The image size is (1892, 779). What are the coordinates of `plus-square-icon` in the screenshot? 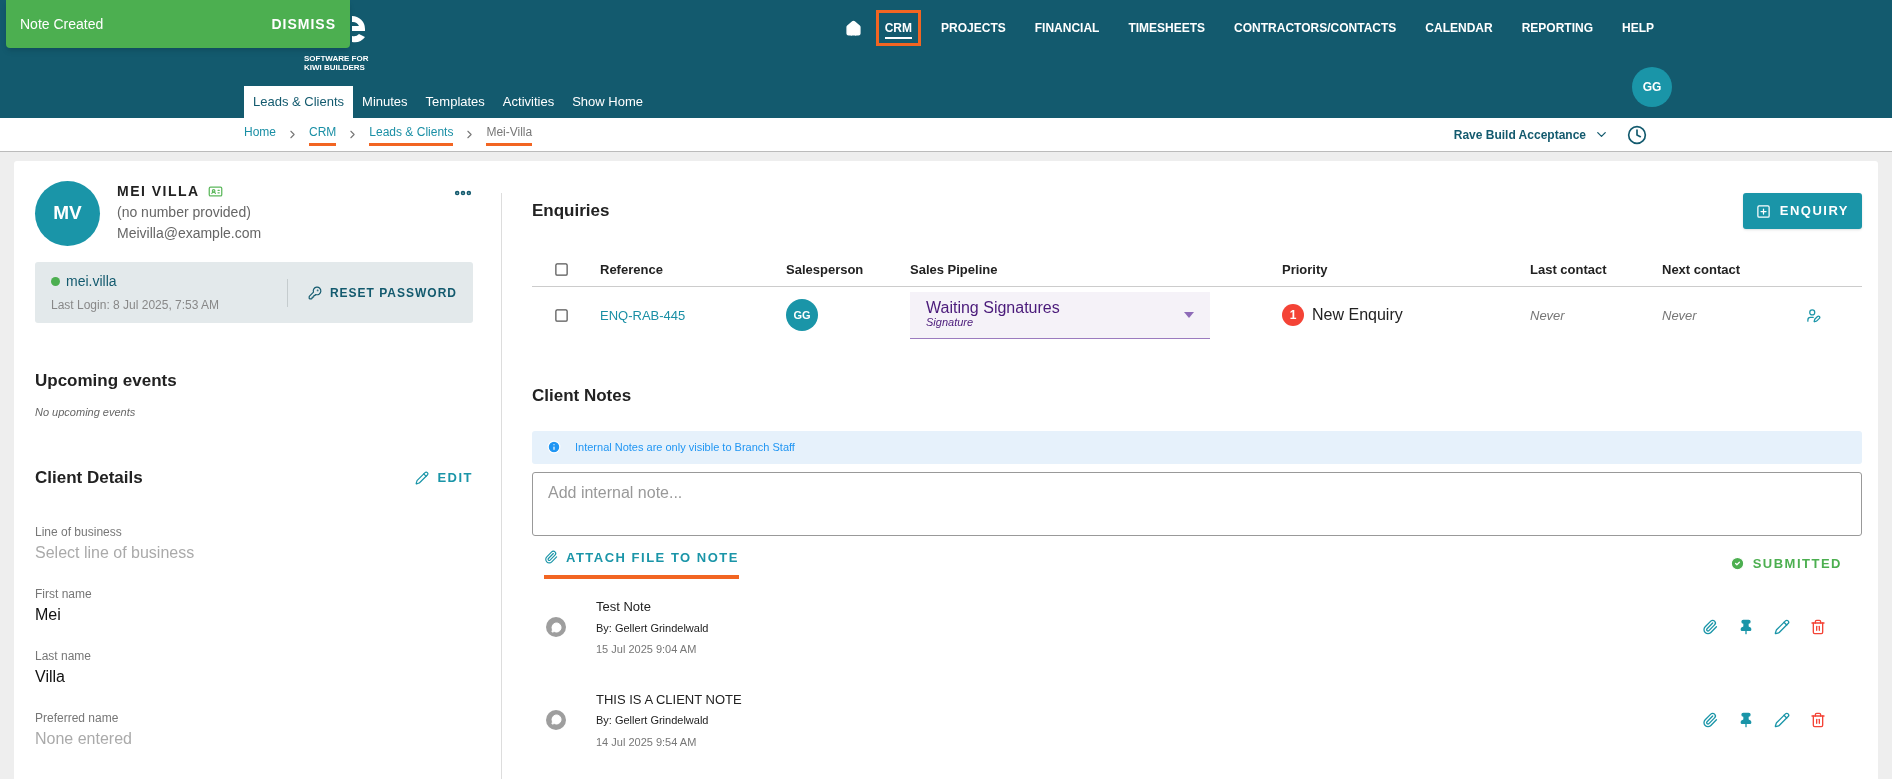 It's located at (1763, 211).